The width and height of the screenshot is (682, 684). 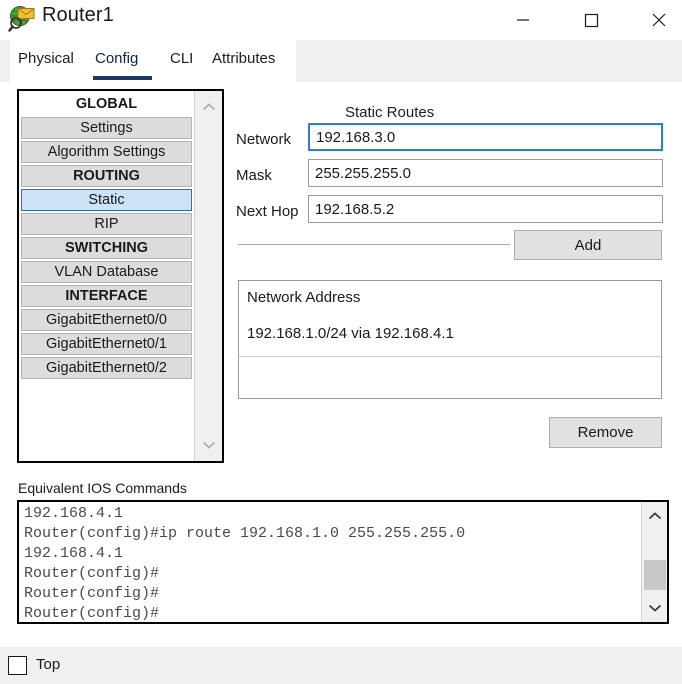 I want to click on network-input: 192.168.3.0, so click(x=485, y=137).